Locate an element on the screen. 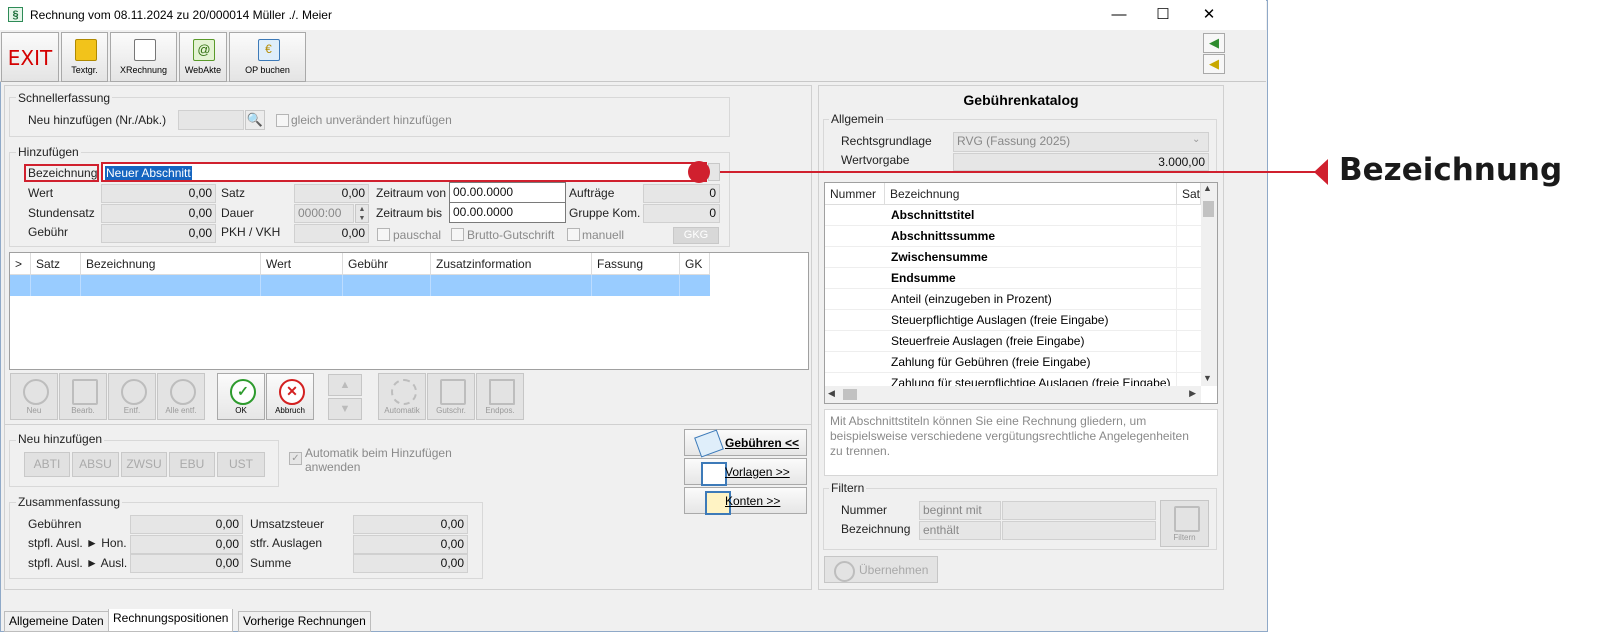 This screenshot has height=632, width=1611. absu-button: ABSU is located at coordinates (95, 464).